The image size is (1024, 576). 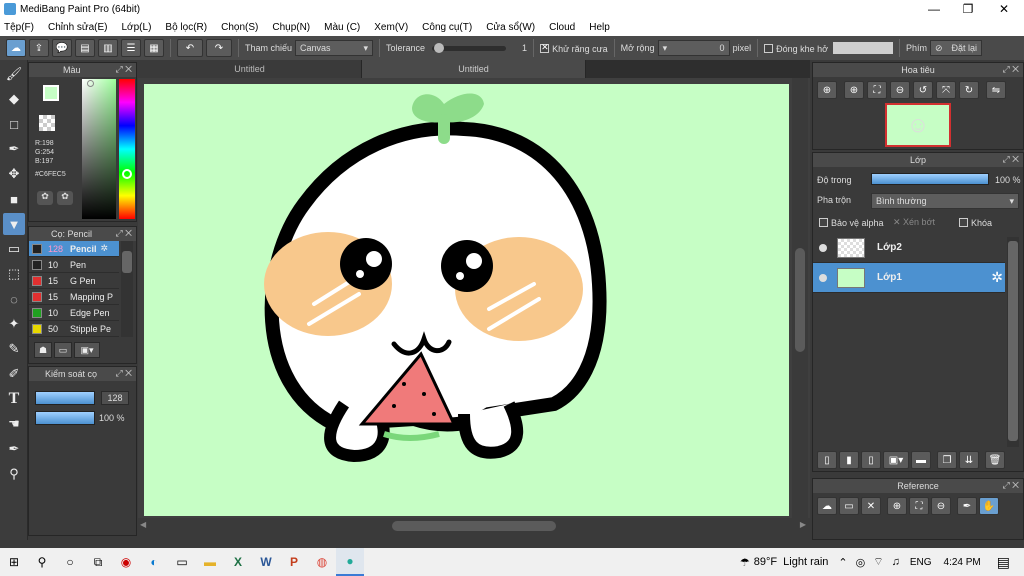 What do you see at coordinates (941, 506) in the screenshot?
I see `ref-zoom-out-icon: ⊖` at bounding box center [941, 506].